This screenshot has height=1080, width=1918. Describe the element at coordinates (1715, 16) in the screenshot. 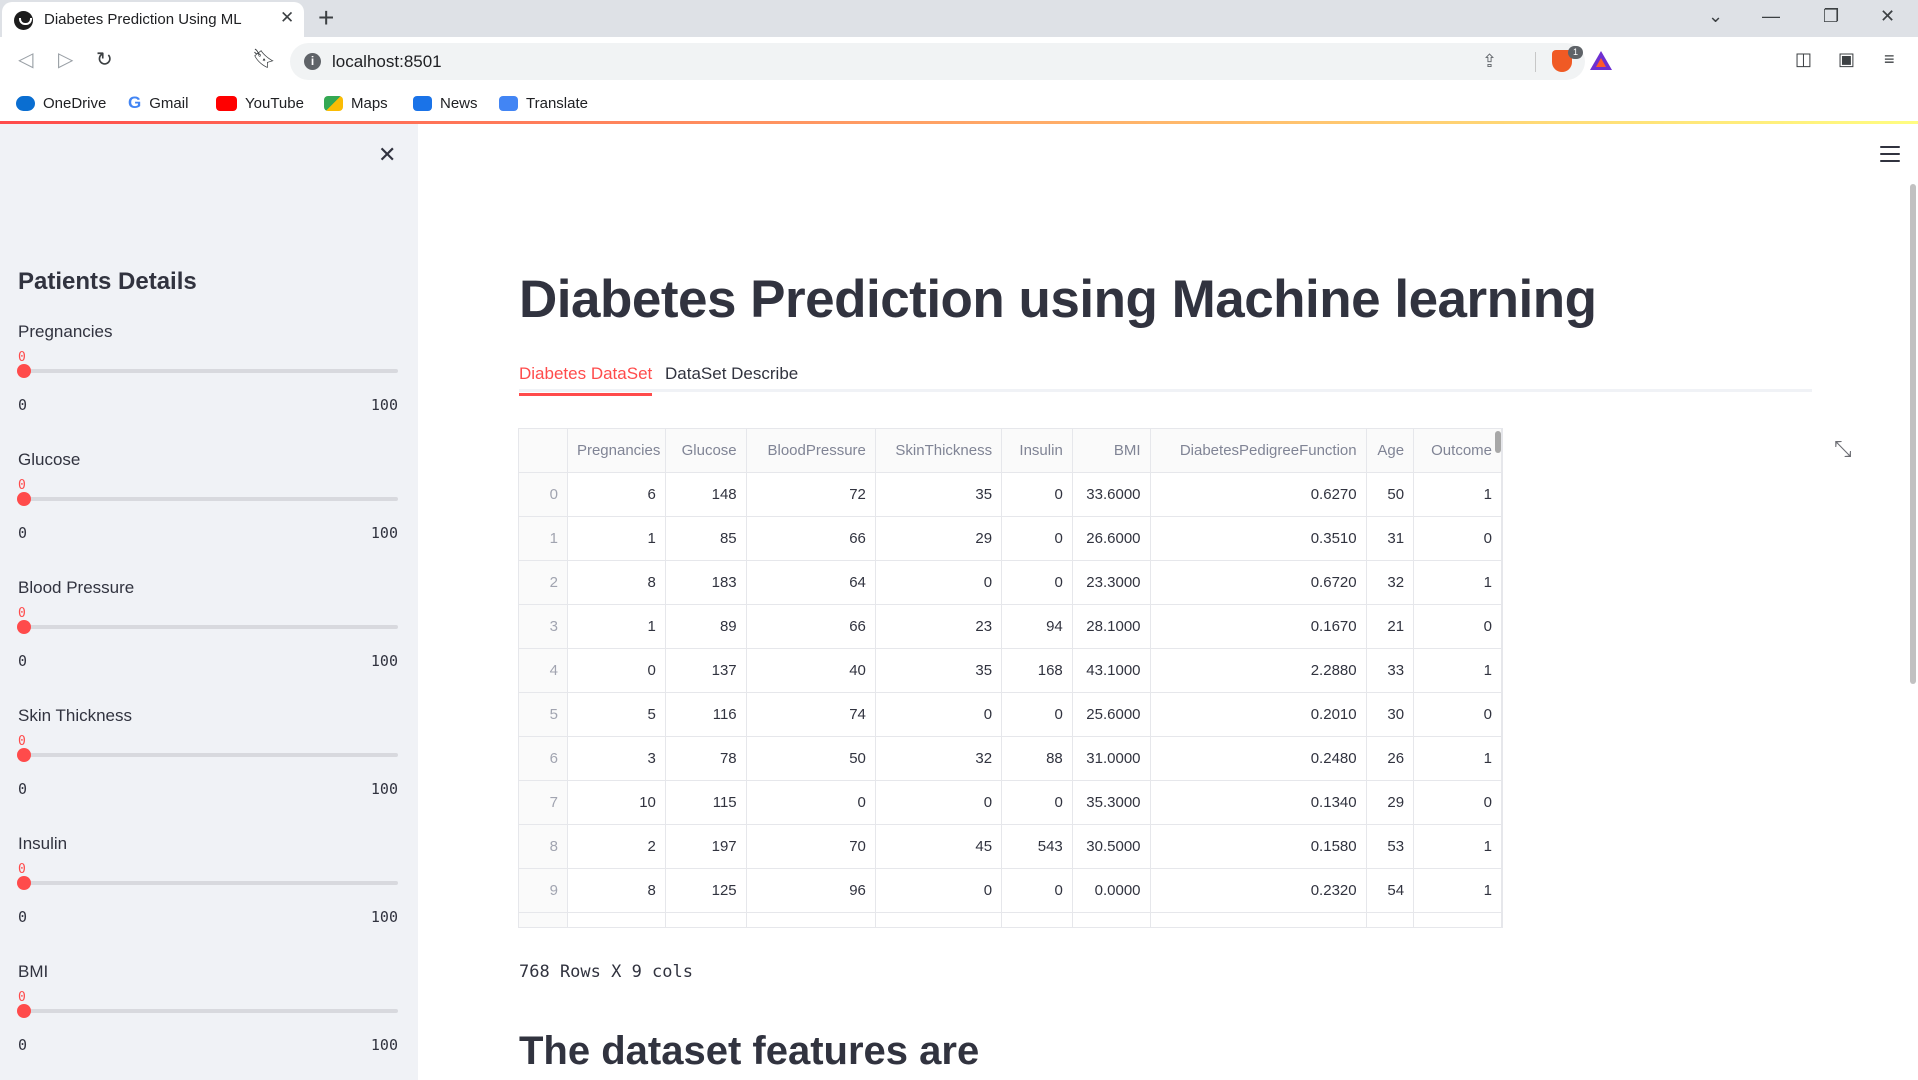

I see `tab-search-icon: ⌄` at that location.